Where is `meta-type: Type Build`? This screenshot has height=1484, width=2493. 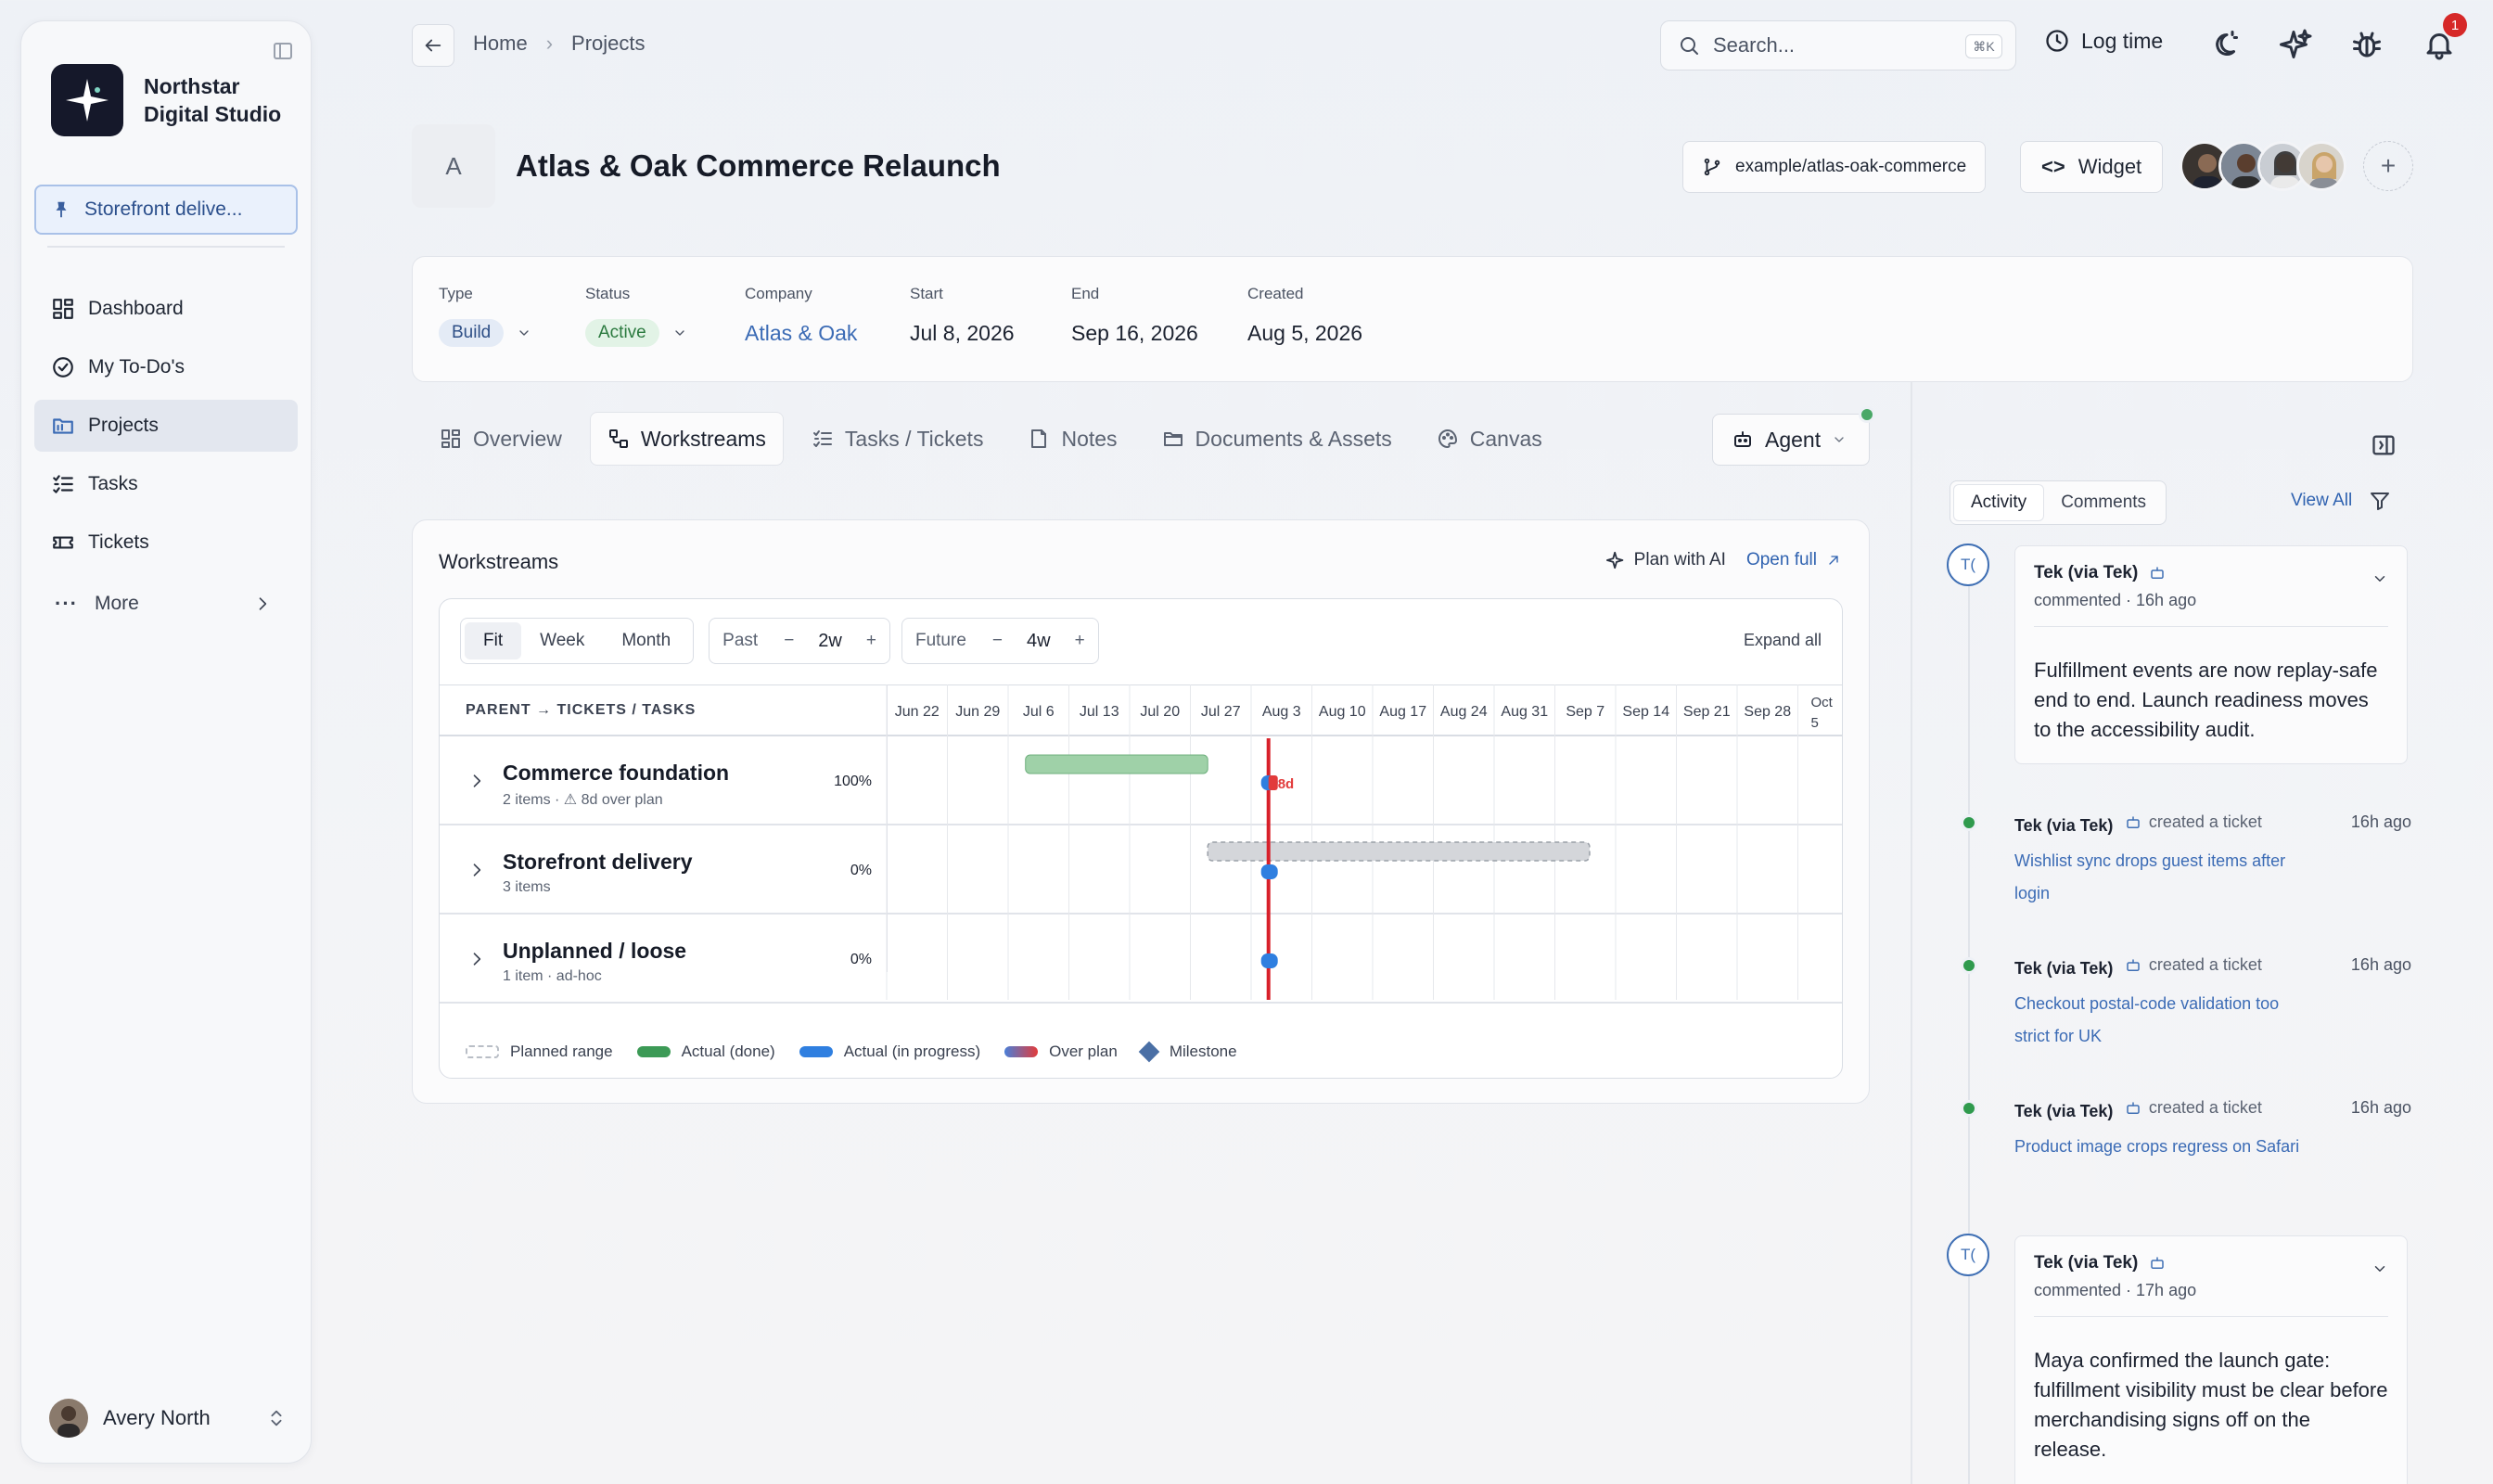
meta-type: Type Build is located at coordinates (485, 316).